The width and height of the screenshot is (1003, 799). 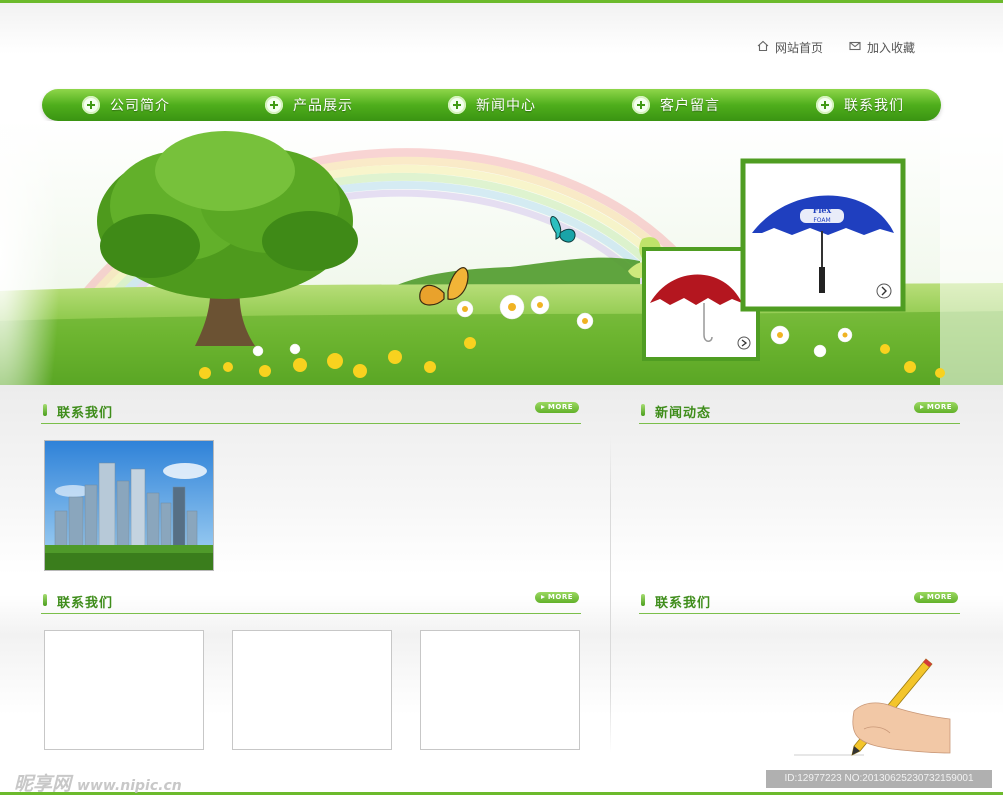 I want to click on nav-item-products: 产品展示, so click(x=309, y=105).